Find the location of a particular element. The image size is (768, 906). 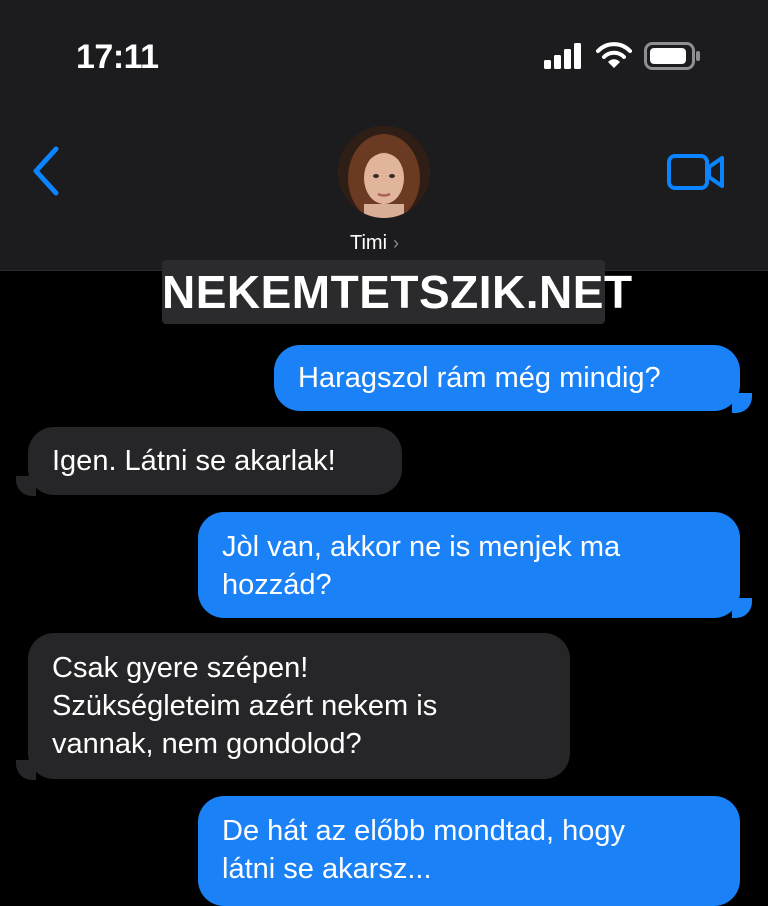

contact-name: Timi is located at coordinates (369, 243).